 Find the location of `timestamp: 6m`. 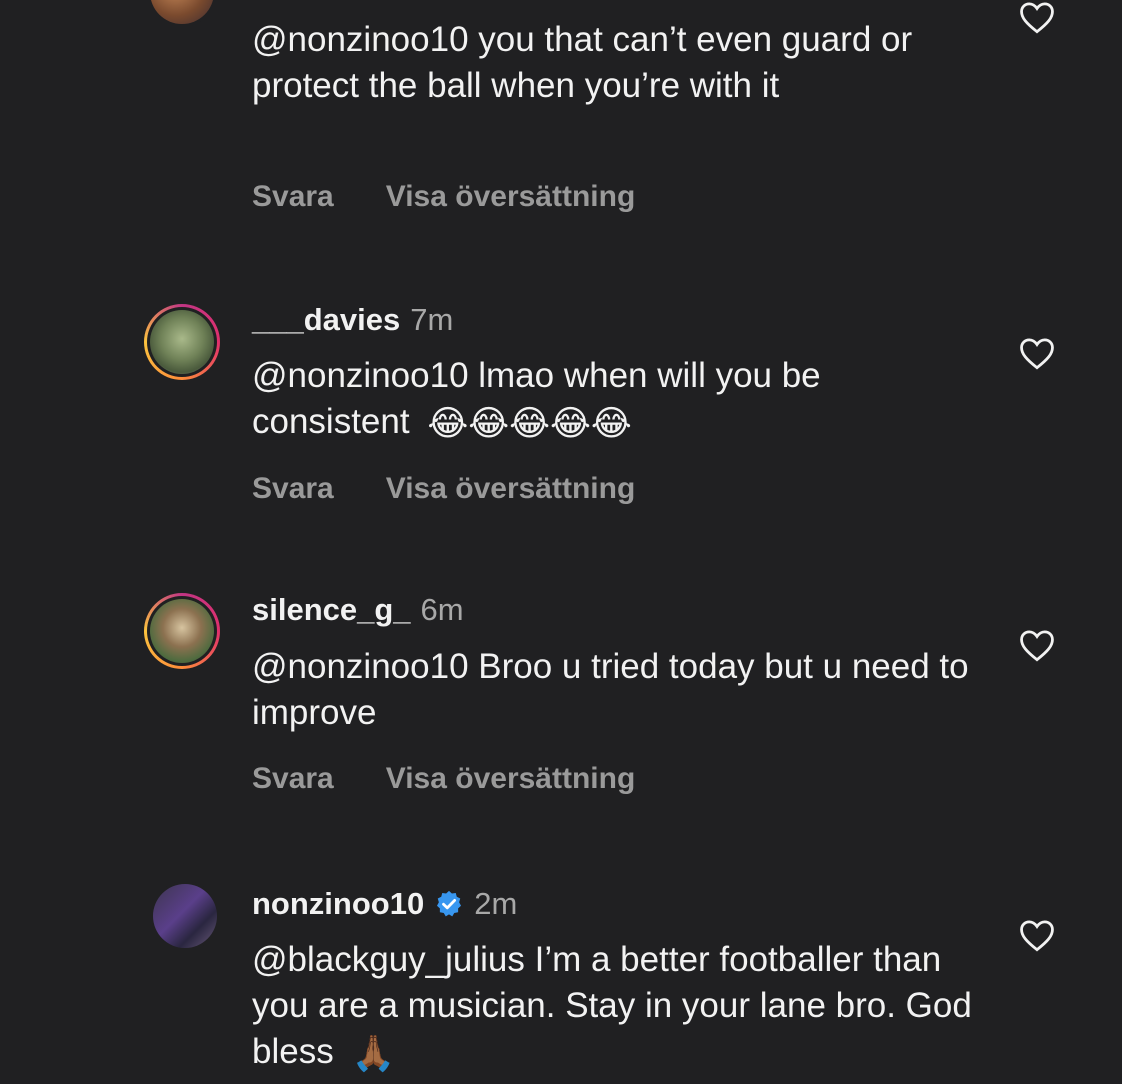

timestamp: 6m is located at coordinates (442, 609).